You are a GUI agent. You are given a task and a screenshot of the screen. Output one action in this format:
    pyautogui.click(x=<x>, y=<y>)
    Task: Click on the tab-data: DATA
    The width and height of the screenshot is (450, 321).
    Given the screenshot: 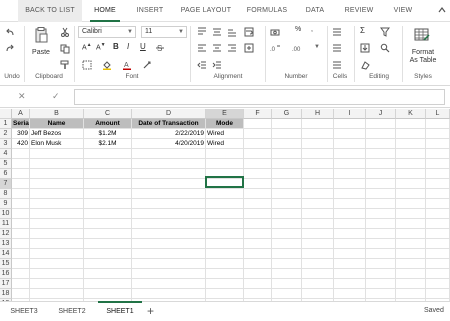 What is the action you would take?
    pyautogui.click(x=315, y=11)
    